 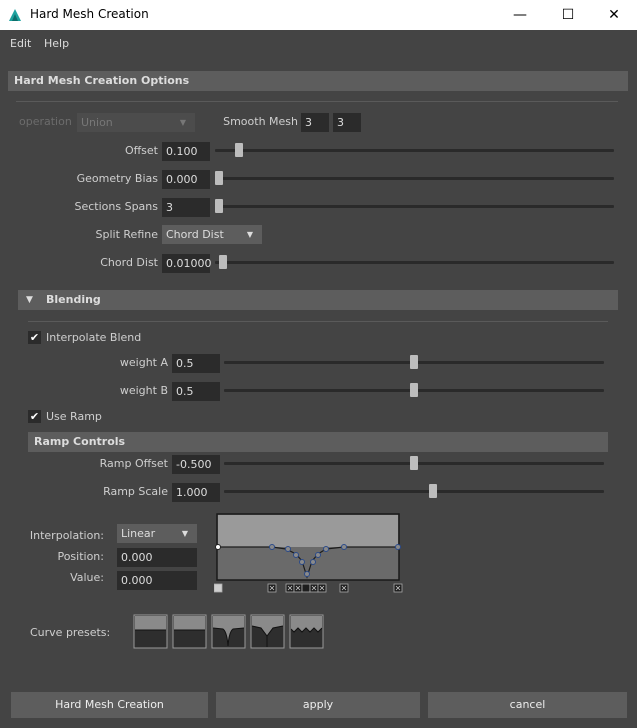 What do you see at coordinates (318, 15) in the screenshot?
I see `title-bar: Hard Mesh Creation — ☐ ✕` at bounding box center [318, 15].